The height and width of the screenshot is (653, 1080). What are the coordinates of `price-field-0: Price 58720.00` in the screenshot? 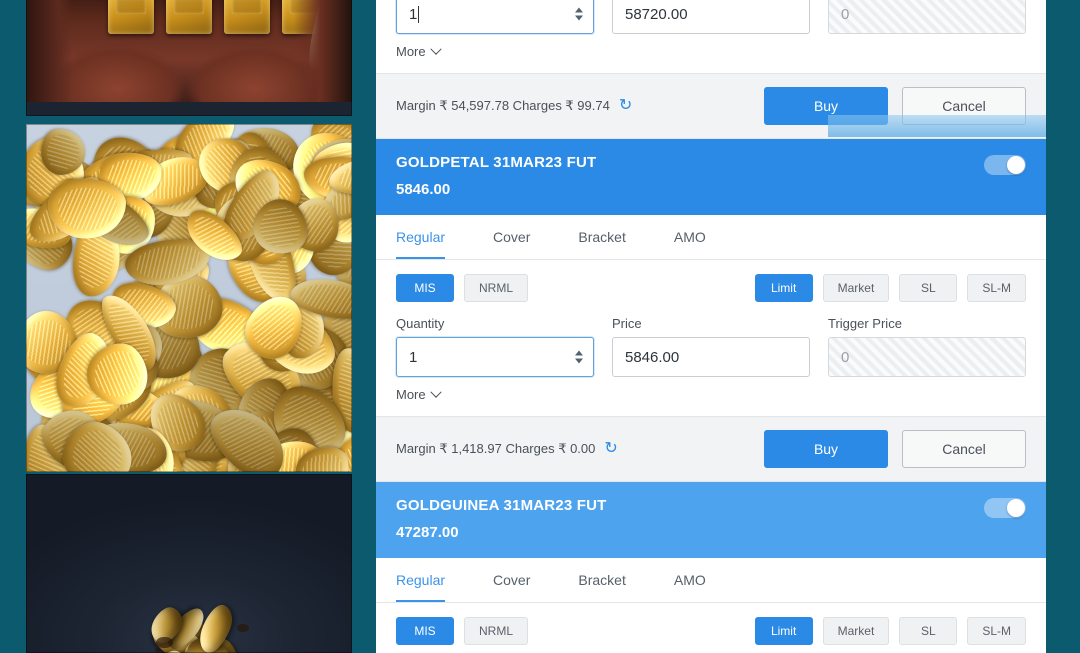 It's located at (711, 17).